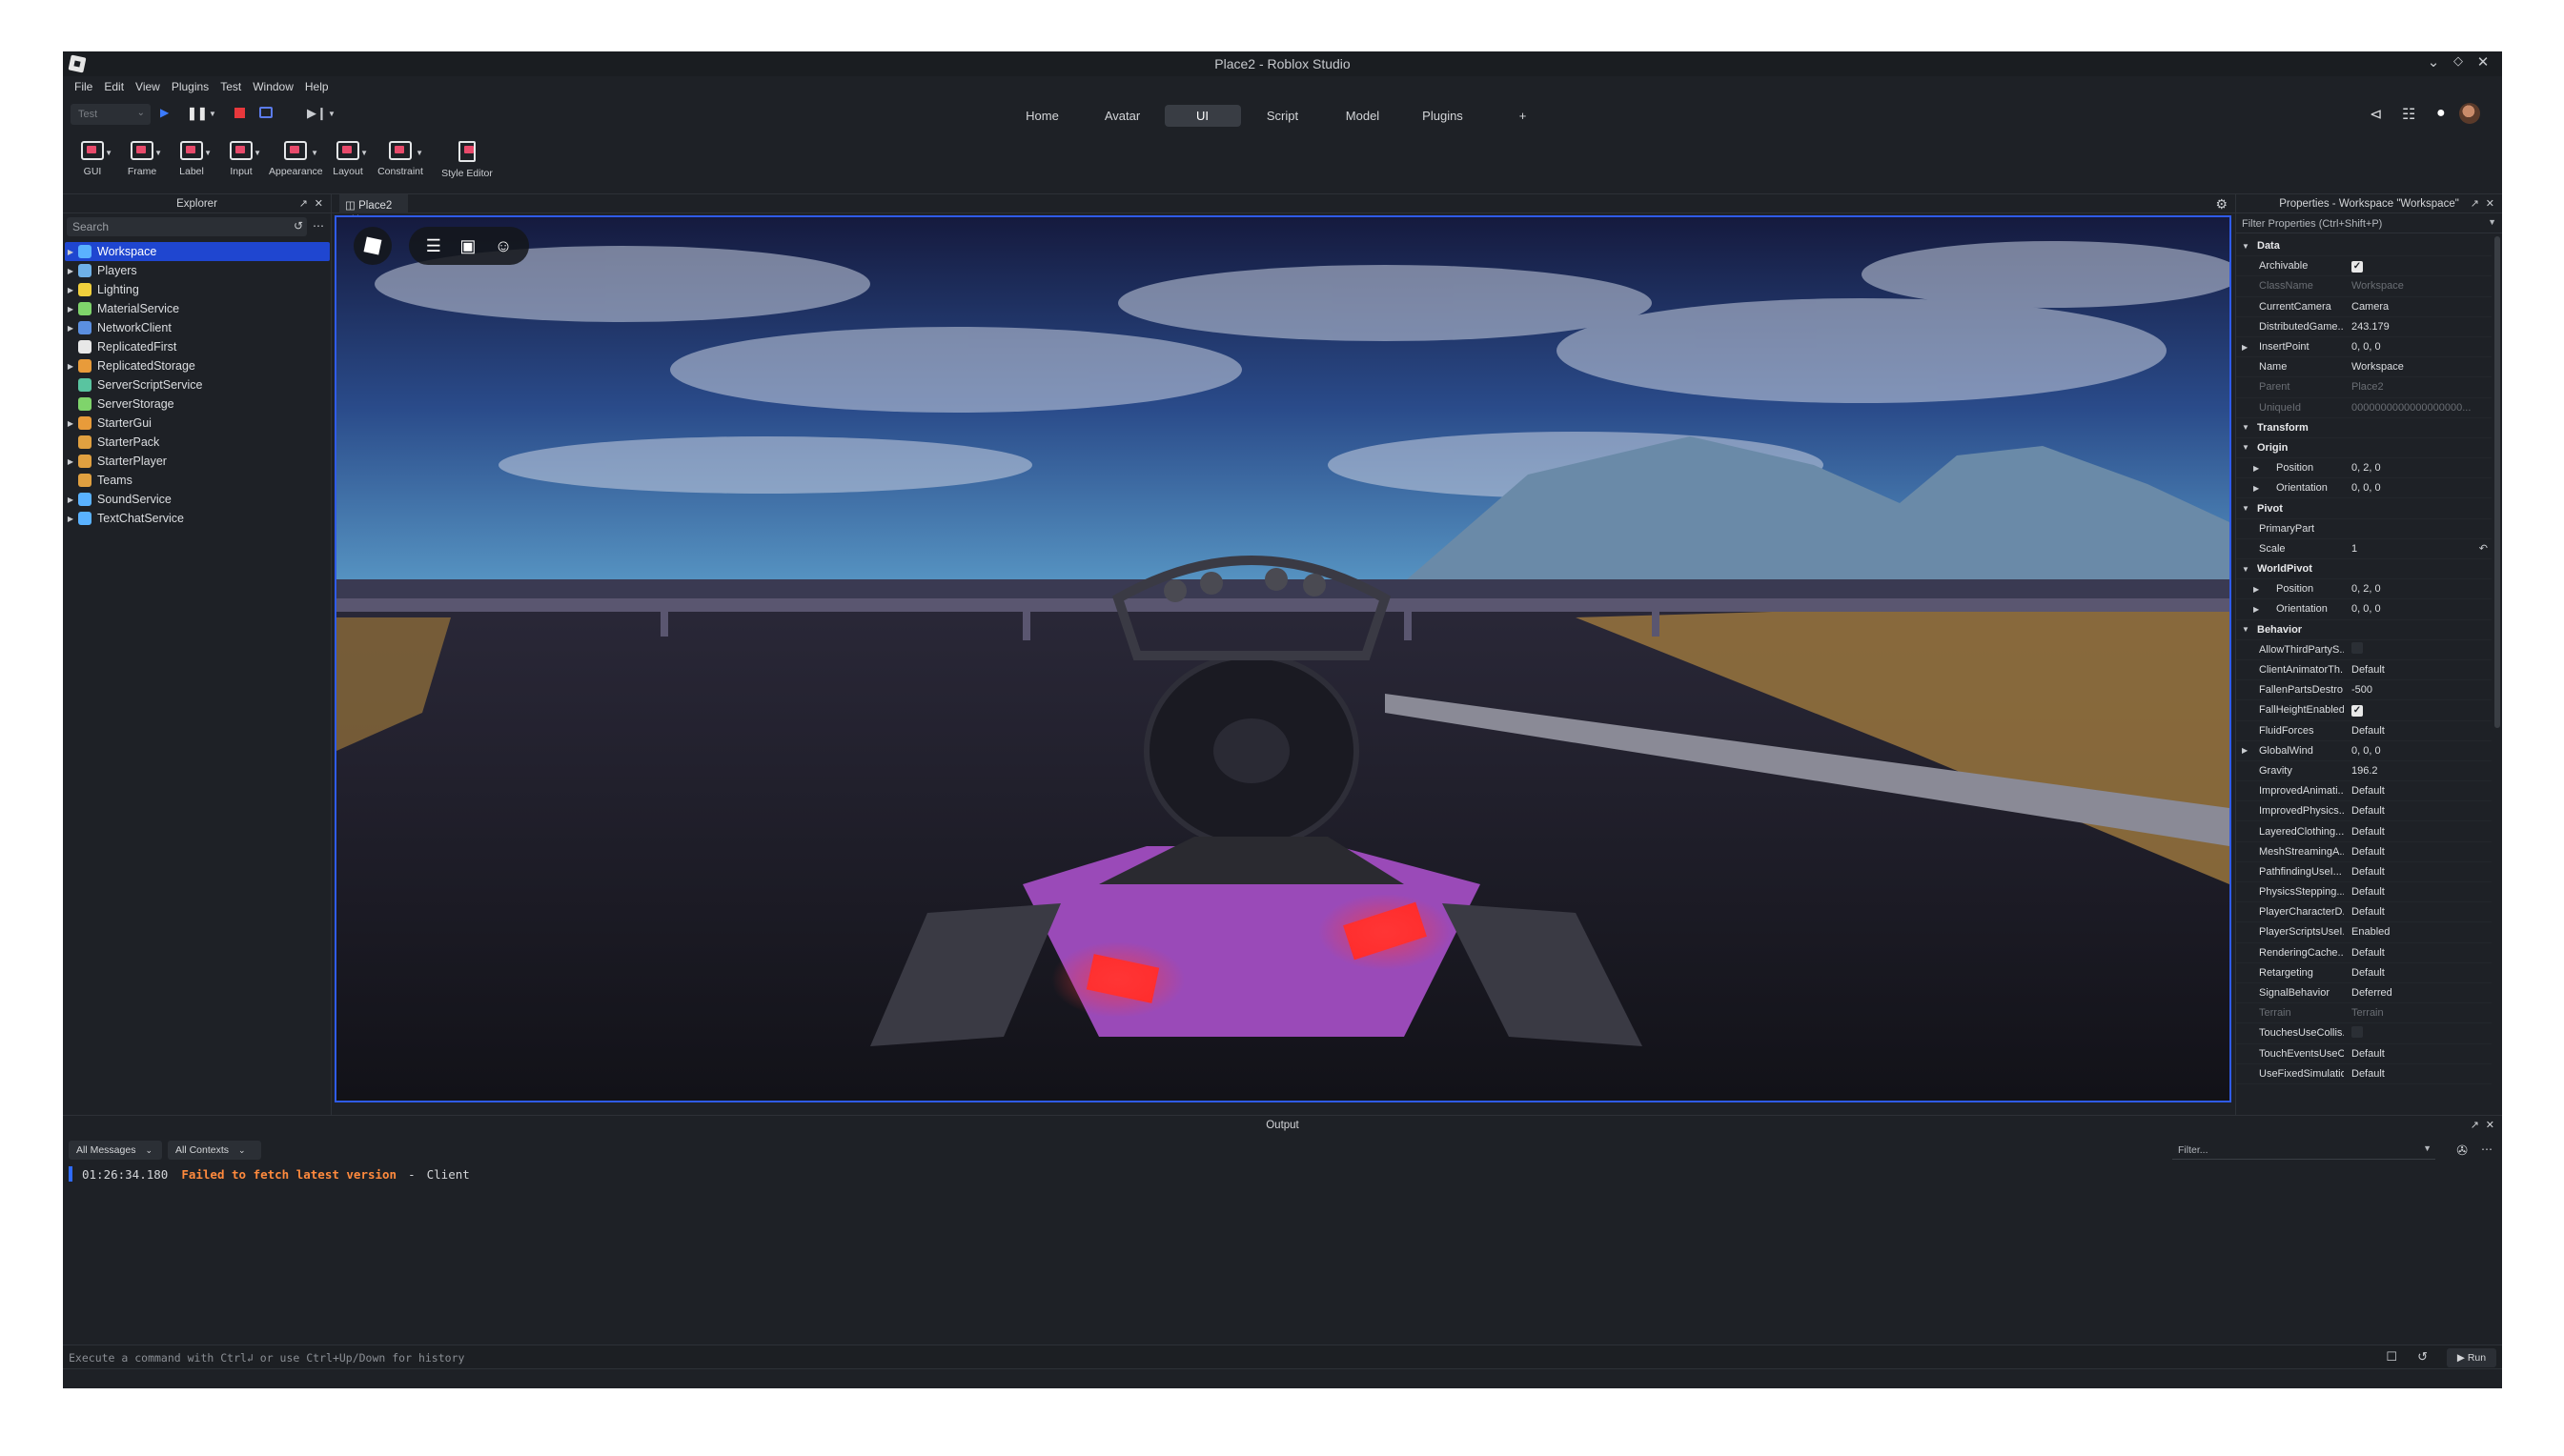 This screenshot has width=2564, height=1456. Describe the element at coordinates (197, 442) in the screenshot. I see `explorer-item-starterpack: StarterPack` at that location.